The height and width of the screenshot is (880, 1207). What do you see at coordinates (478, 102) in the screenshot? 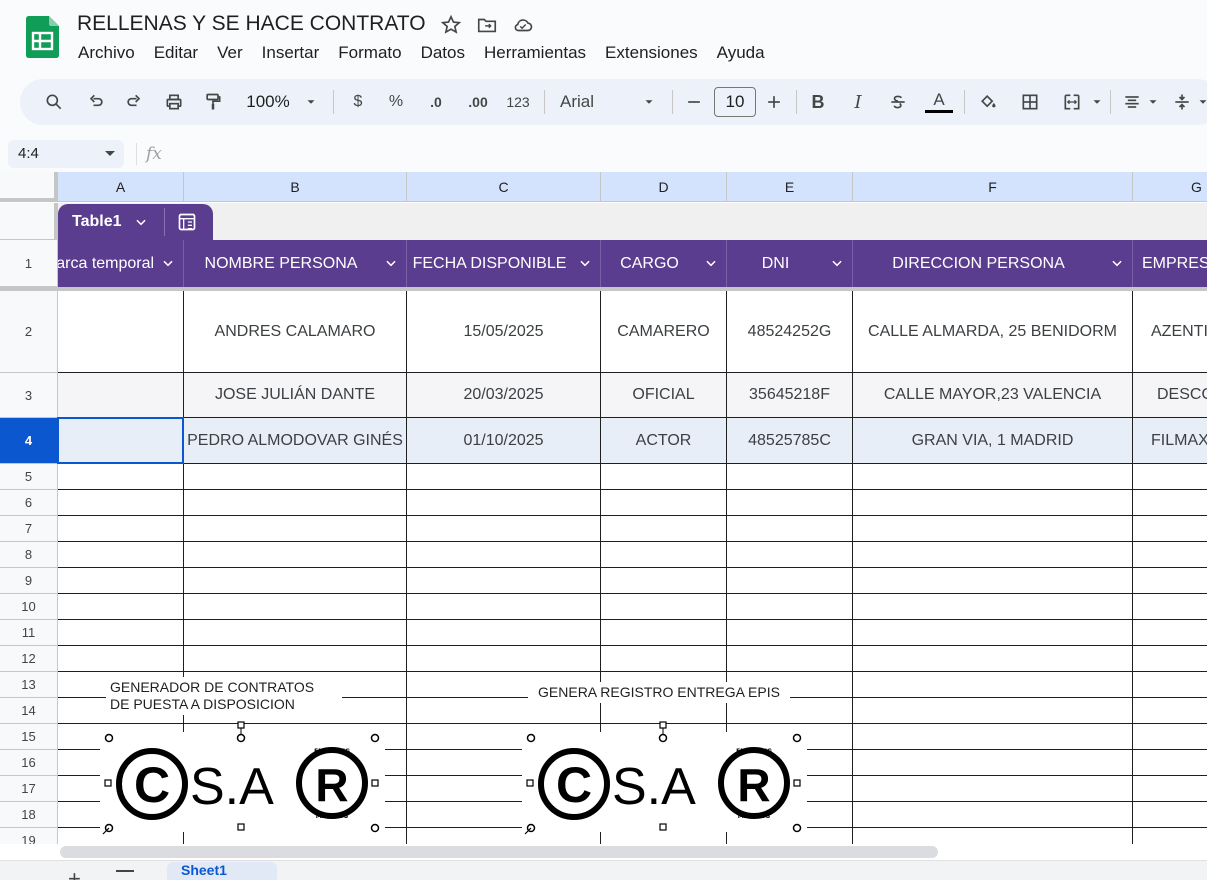
I see `increase-decimal-button: .00` at bounding box center [478, 102].